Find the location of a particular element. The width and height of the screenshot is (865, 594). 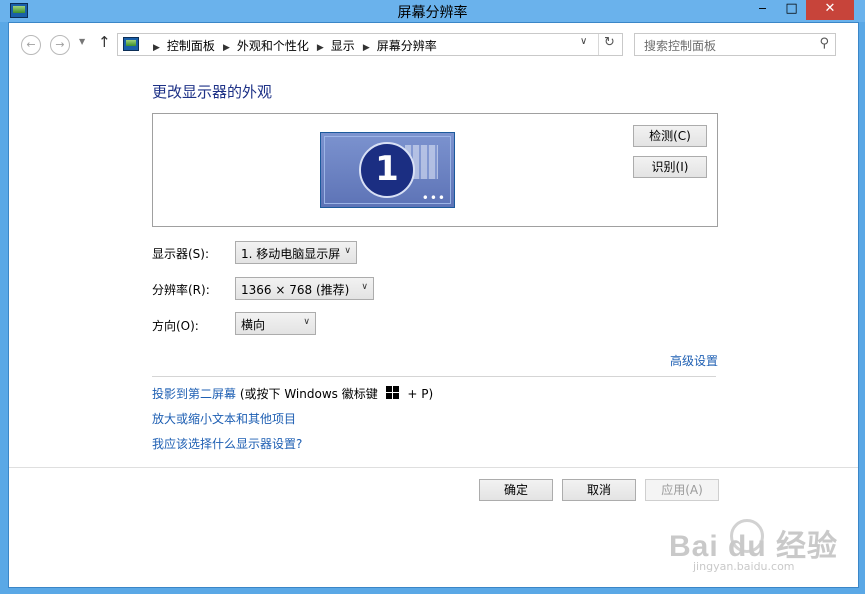

close-button: ✕ is located at coordinates (830, 10).